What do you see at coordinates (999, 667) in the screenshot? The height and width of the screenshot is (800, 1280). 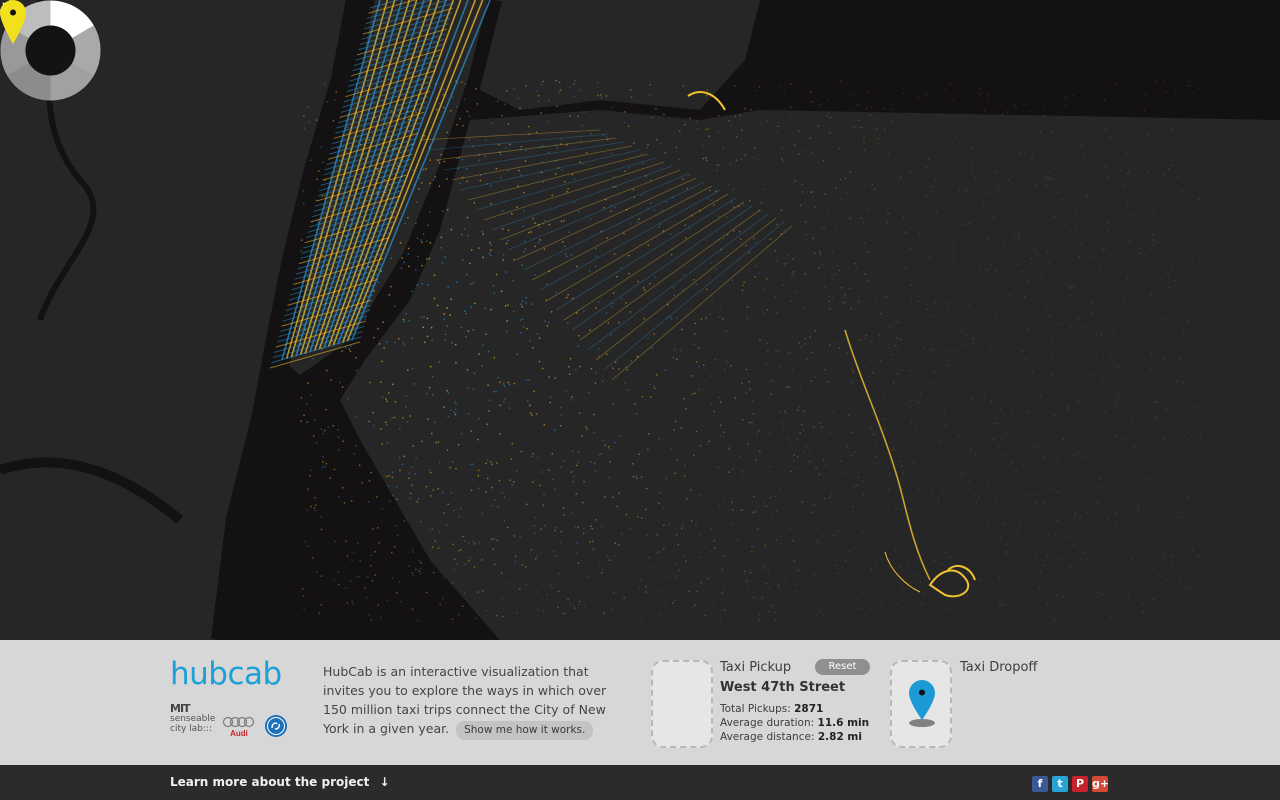 I see `dropoff-title: Taxi Dropoff` at bounding box center [999, 667].